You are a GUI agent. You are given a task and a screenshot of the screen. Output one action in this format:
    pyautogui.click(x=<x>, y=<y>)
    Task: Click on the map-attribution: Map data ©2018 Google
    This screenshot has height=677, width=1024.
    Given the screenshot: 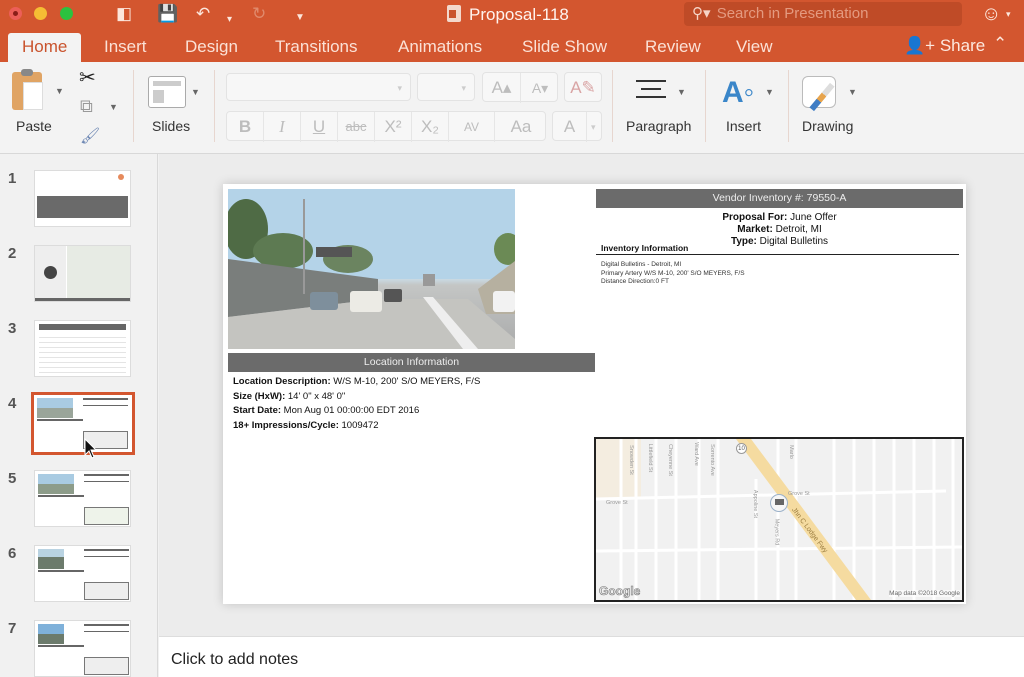 What is the action you would take?
    pyautogui.click(x=924, y=593)
    